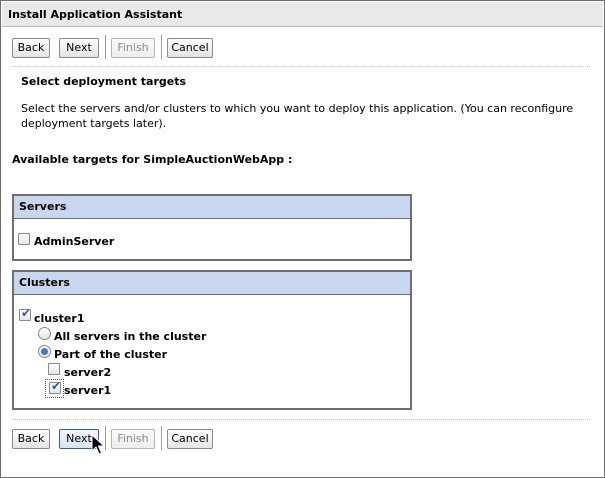 The width and height of the screenshot is (605, 478). What do you see at coordinates (44, 333) in the screenshot?
I see `all-servers-radio` at bounding box center [44, 333].